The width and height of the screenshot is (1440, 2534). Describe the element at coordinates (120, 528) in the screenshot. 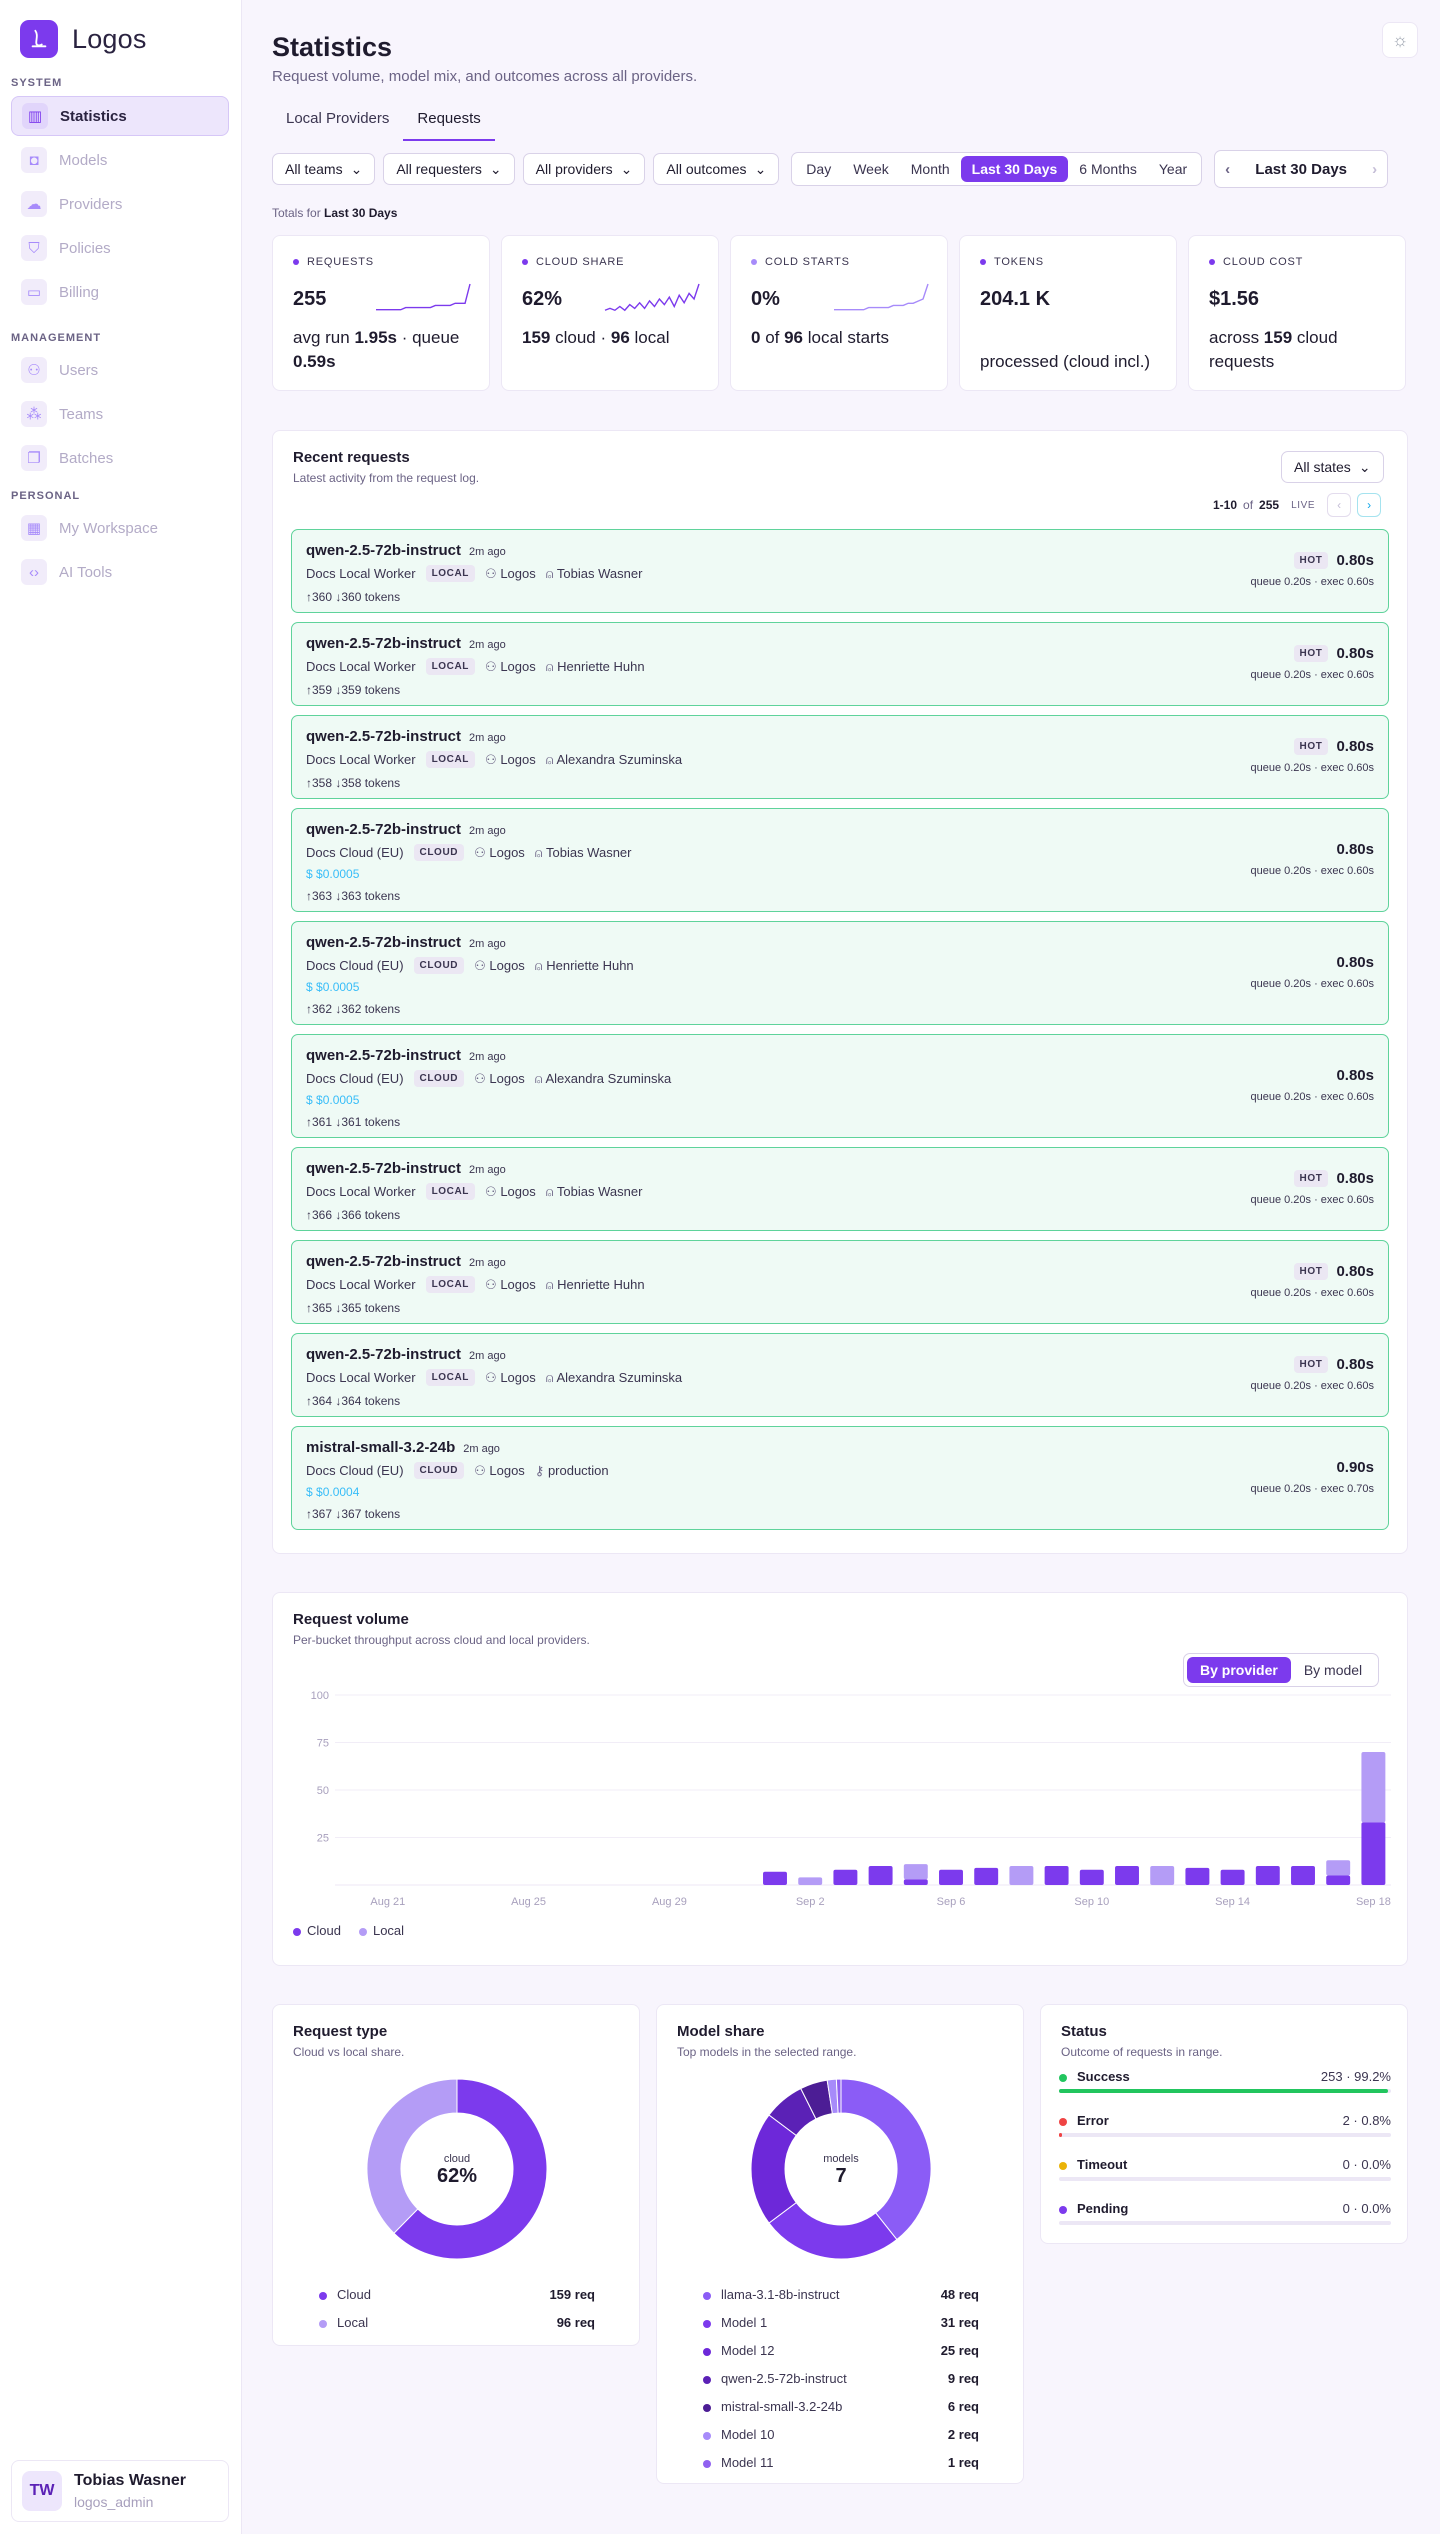

I see `sidebar-item-my-workspace: ▦ My Workspace` at that location.